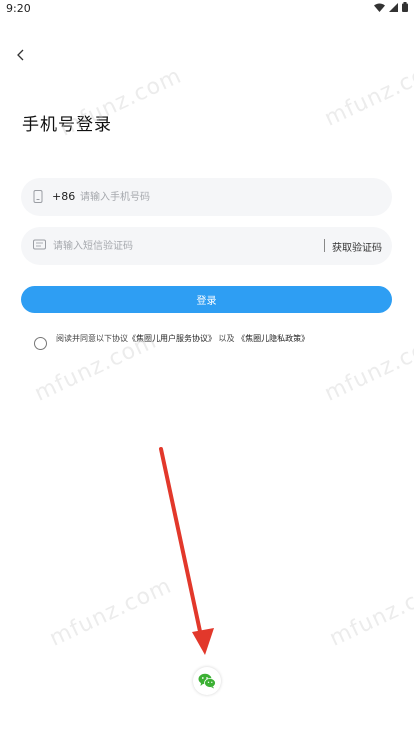 The height and width of the screenshot is (736, 414). Describe the element at coordinates (92, 338) in the screenshot. I see `agreement-prefix: 阅读并同意以下协议` at that location.